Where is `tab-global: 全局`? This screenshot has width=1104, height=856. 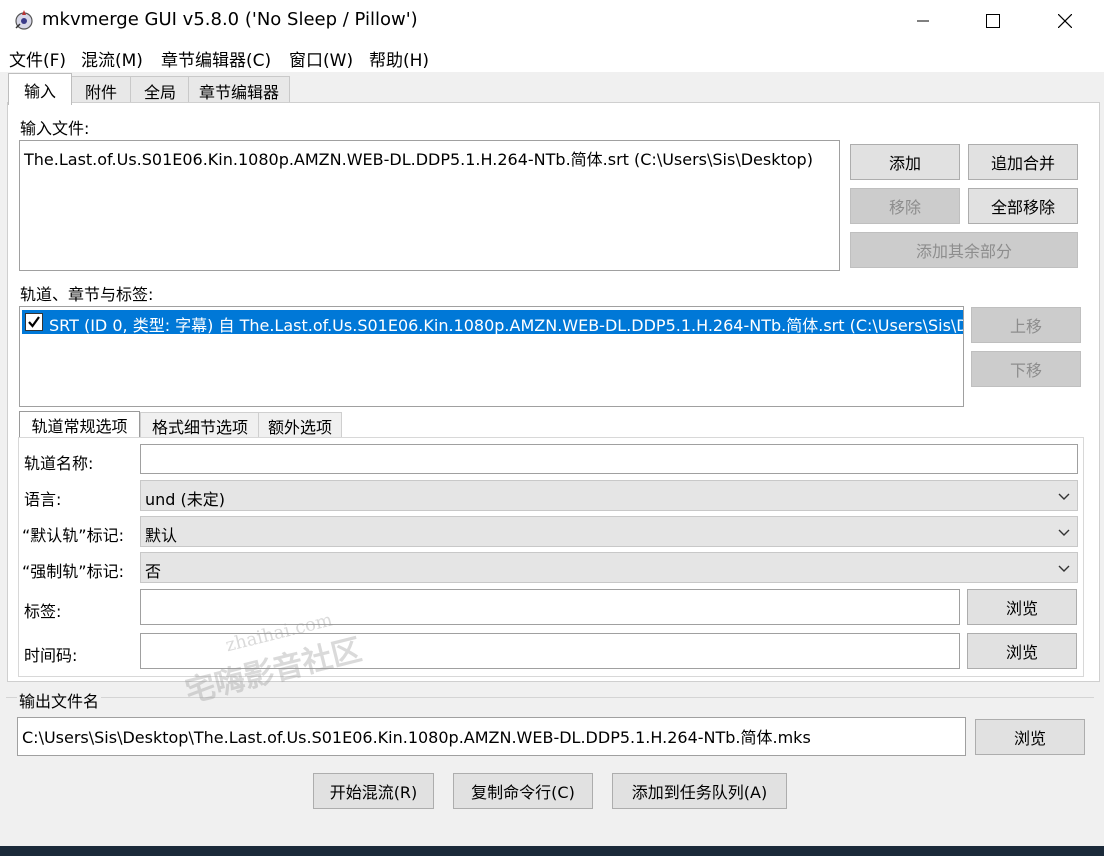 tab-global: 全局 is located at coordinates (160, 90).